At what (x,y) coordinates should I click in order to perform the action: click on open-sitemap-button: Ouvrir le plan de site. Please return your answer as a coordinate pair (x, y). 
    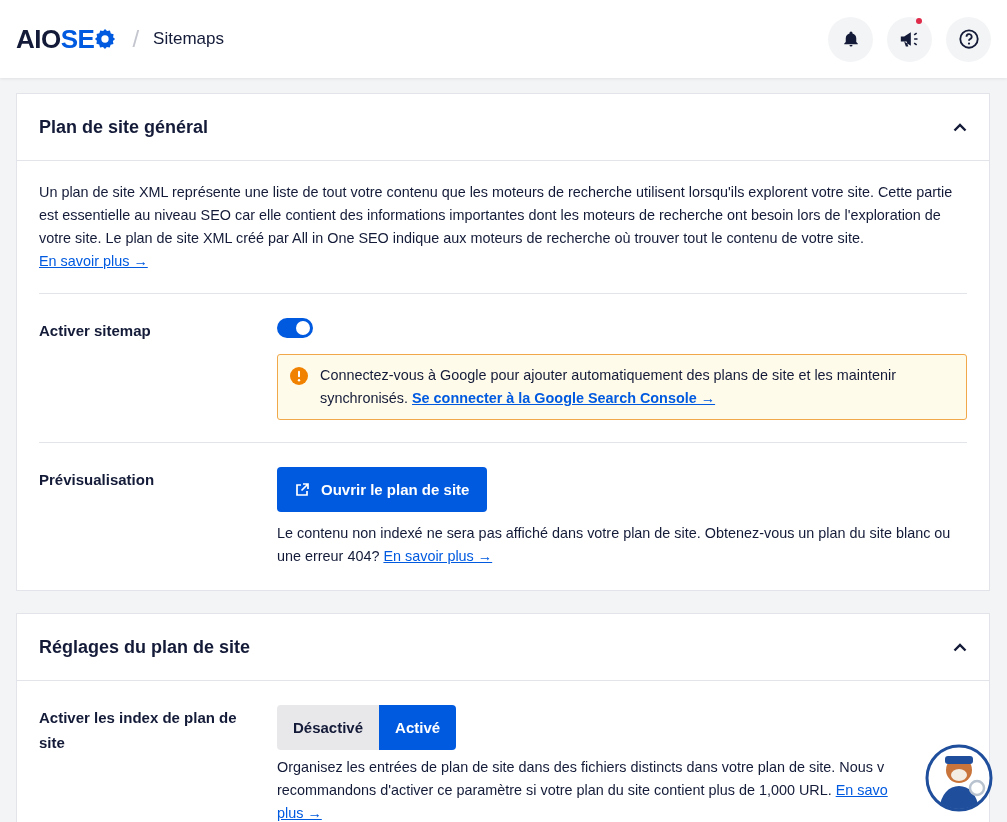
    Looking at the image, I should click on (382, 489).